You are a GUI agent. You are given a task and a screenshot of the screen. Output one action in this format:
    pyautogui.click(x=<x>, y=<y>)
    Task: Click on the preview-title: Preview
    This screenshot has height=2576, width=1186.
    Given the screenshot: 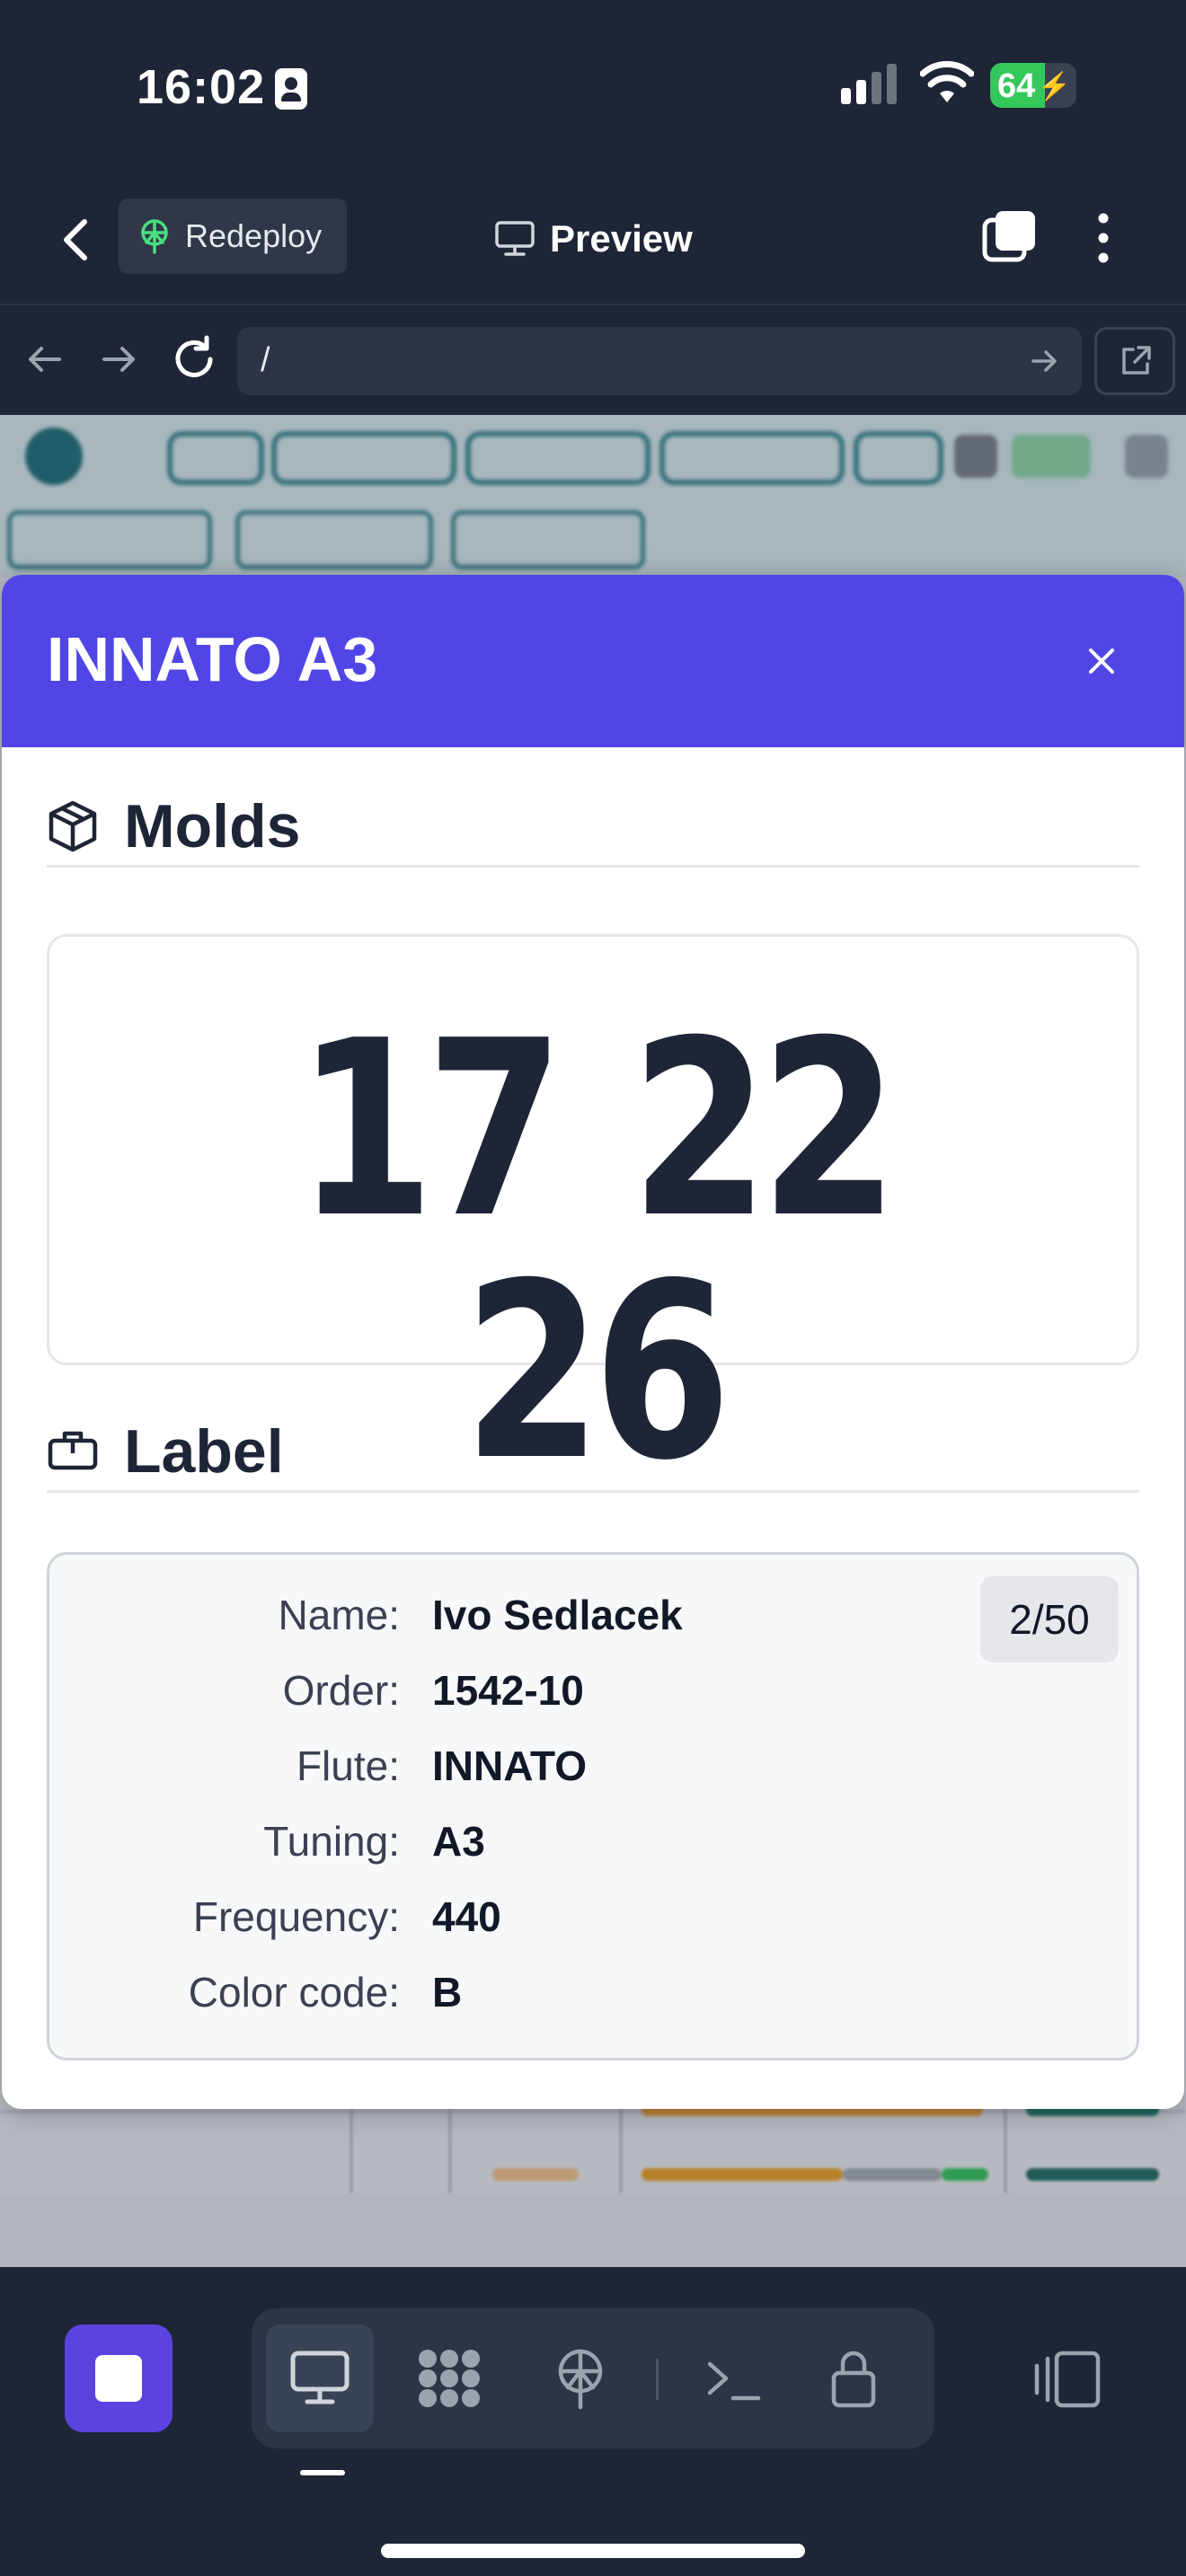 What is the action you would take?
    pyautogui.click(x=593, y=238)
    